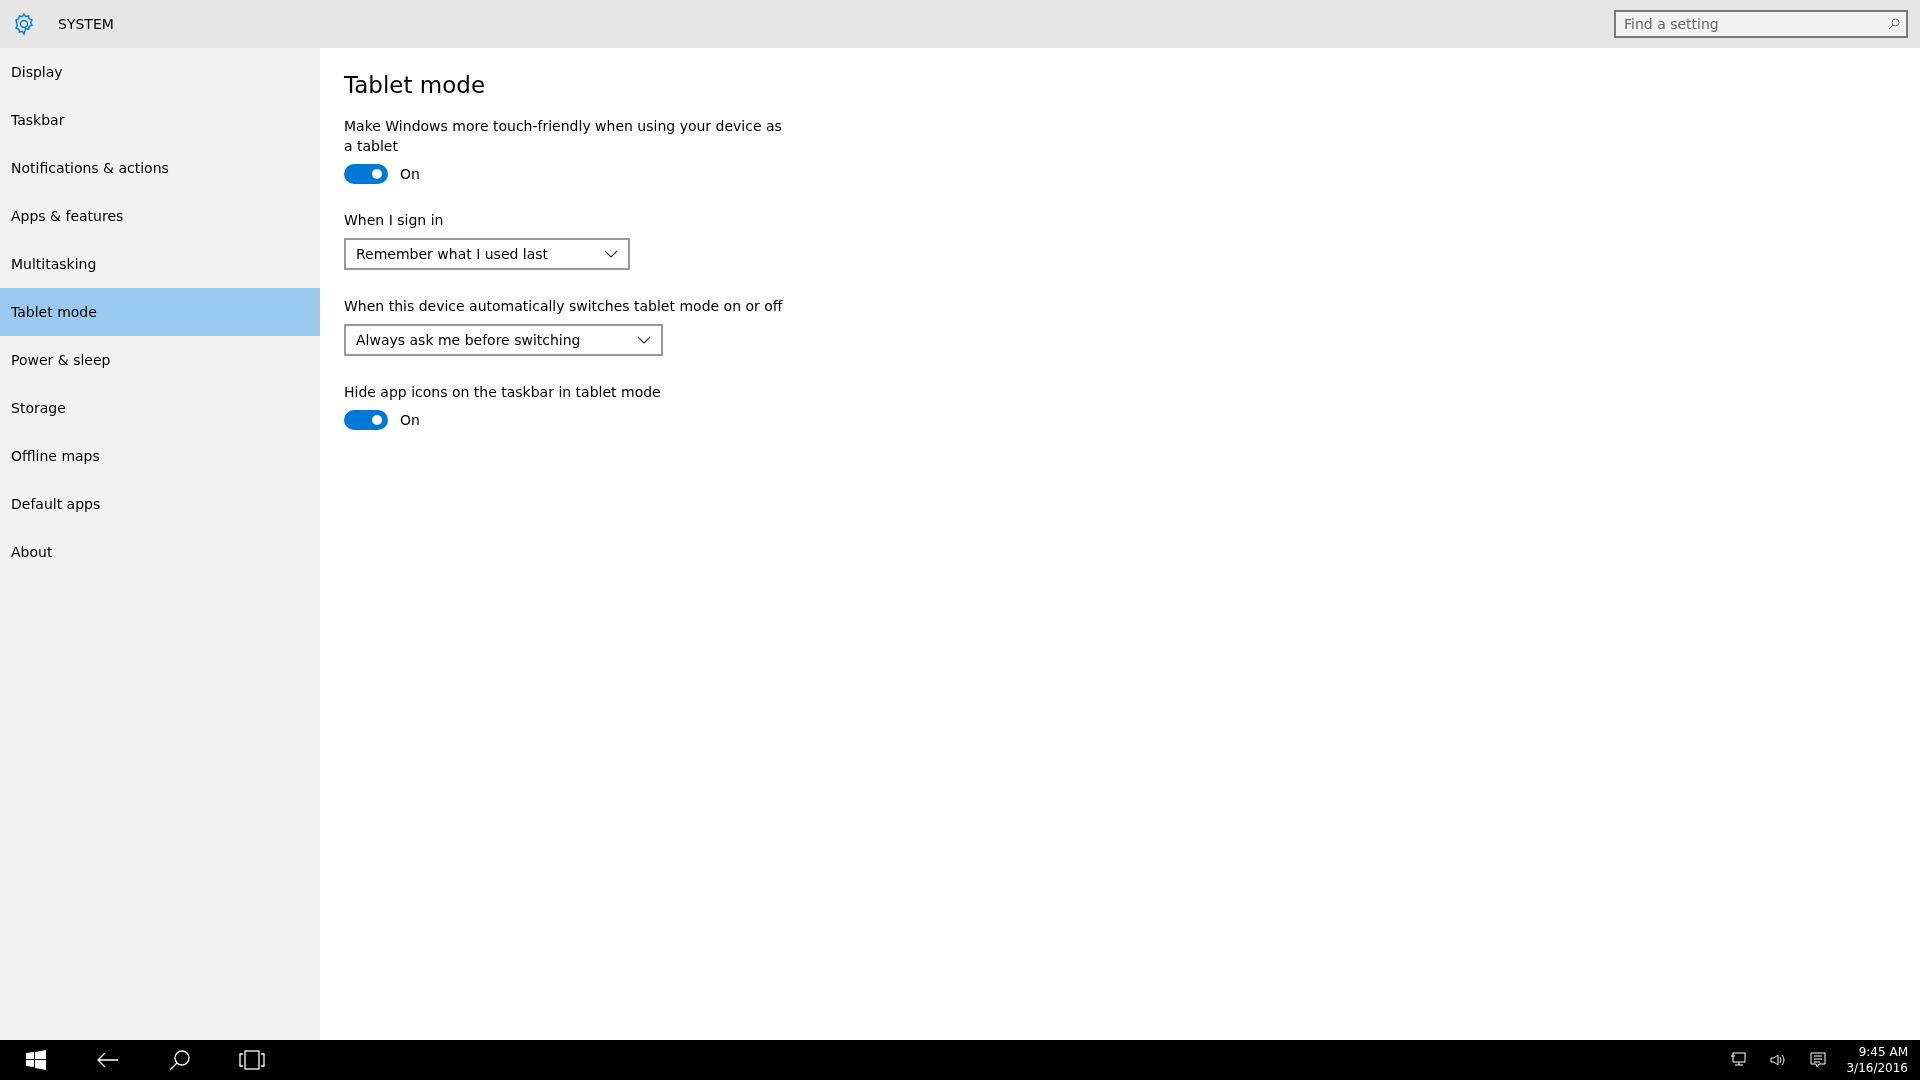  What do you see at coordinates (108, 1060) in the screenshot?
I see `back-arrow-icon` at bounding box center [108, 1060].